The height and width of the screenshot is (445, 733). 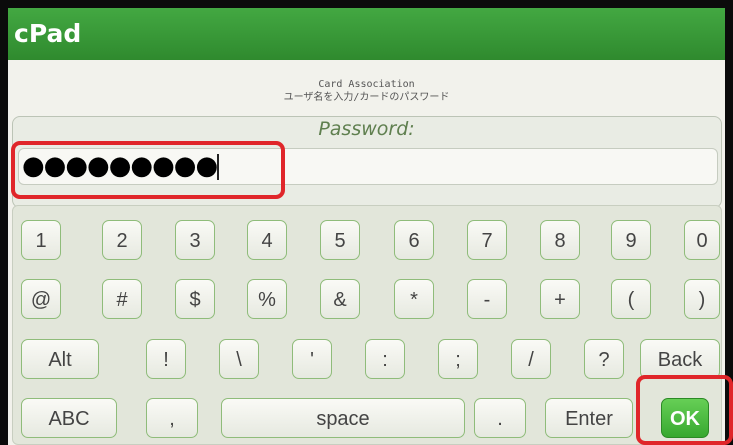 I want to click on key-8: 8, so click(x=560, y=240).